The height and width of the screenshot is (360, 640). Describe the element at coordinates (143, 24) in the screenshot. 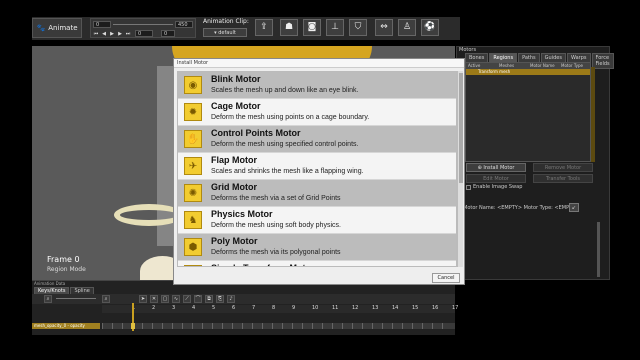

I see `frame-slider` at that location.